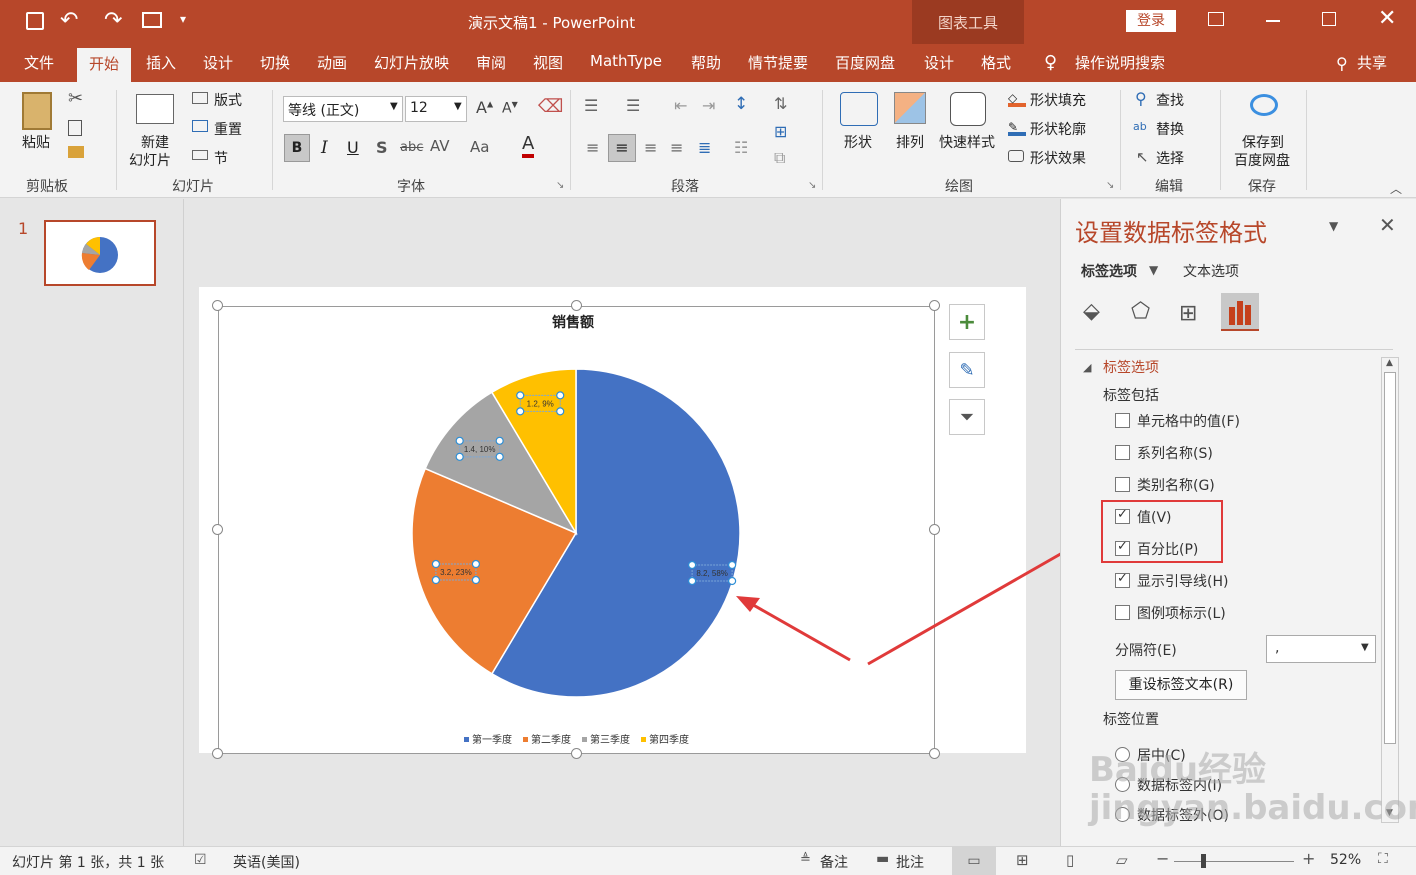  I want to click on font-size-box: 12 ▼, so click(436, 109).